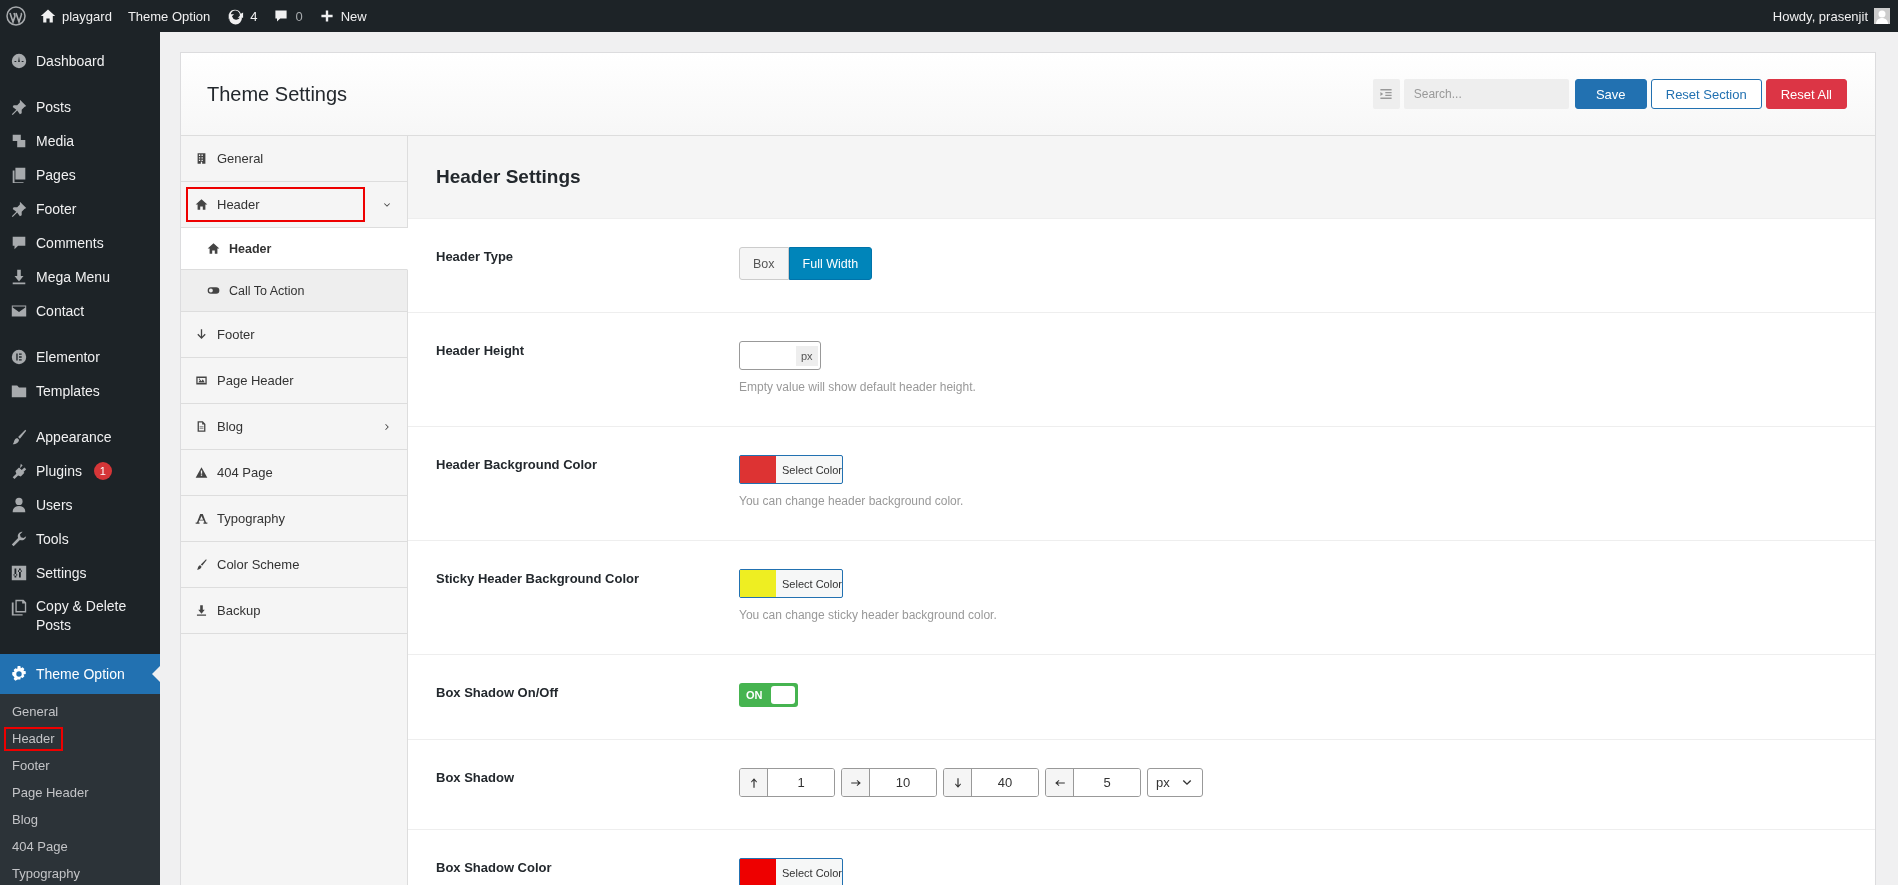  Describe the element at coordinates (294, 291) in the screenshot. I see `settings-subnav-item: Call To Action` at that location.